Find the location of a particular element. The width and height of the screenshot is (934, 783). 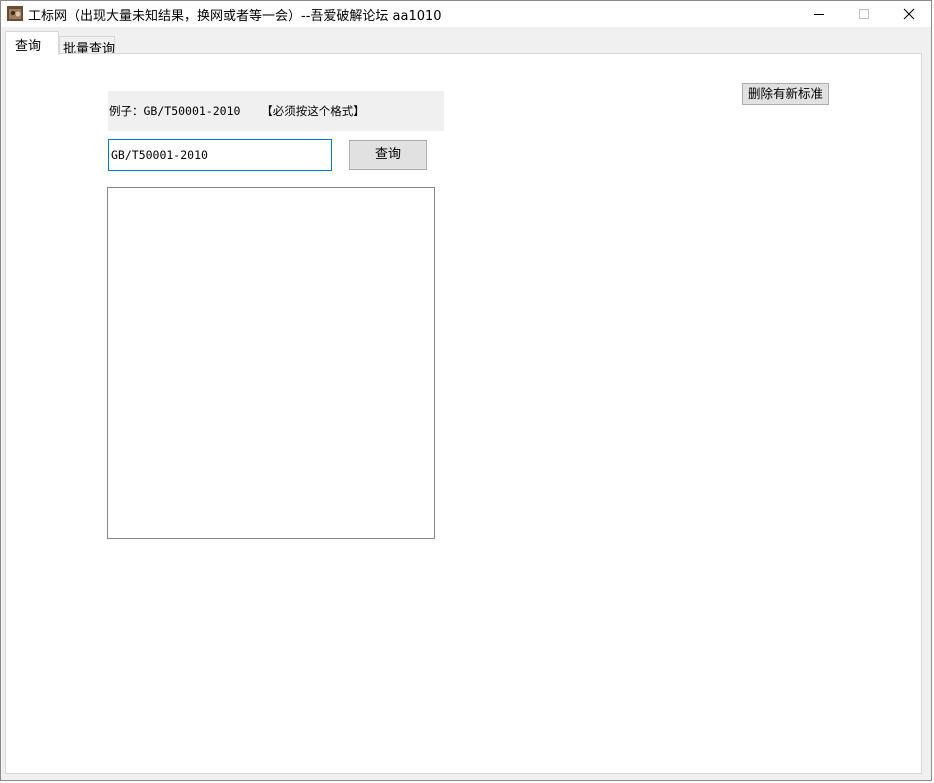

example-format-label: 例子：GB/T50001-2010 【必须按这个格式】 is located at coordinates (276, 111).